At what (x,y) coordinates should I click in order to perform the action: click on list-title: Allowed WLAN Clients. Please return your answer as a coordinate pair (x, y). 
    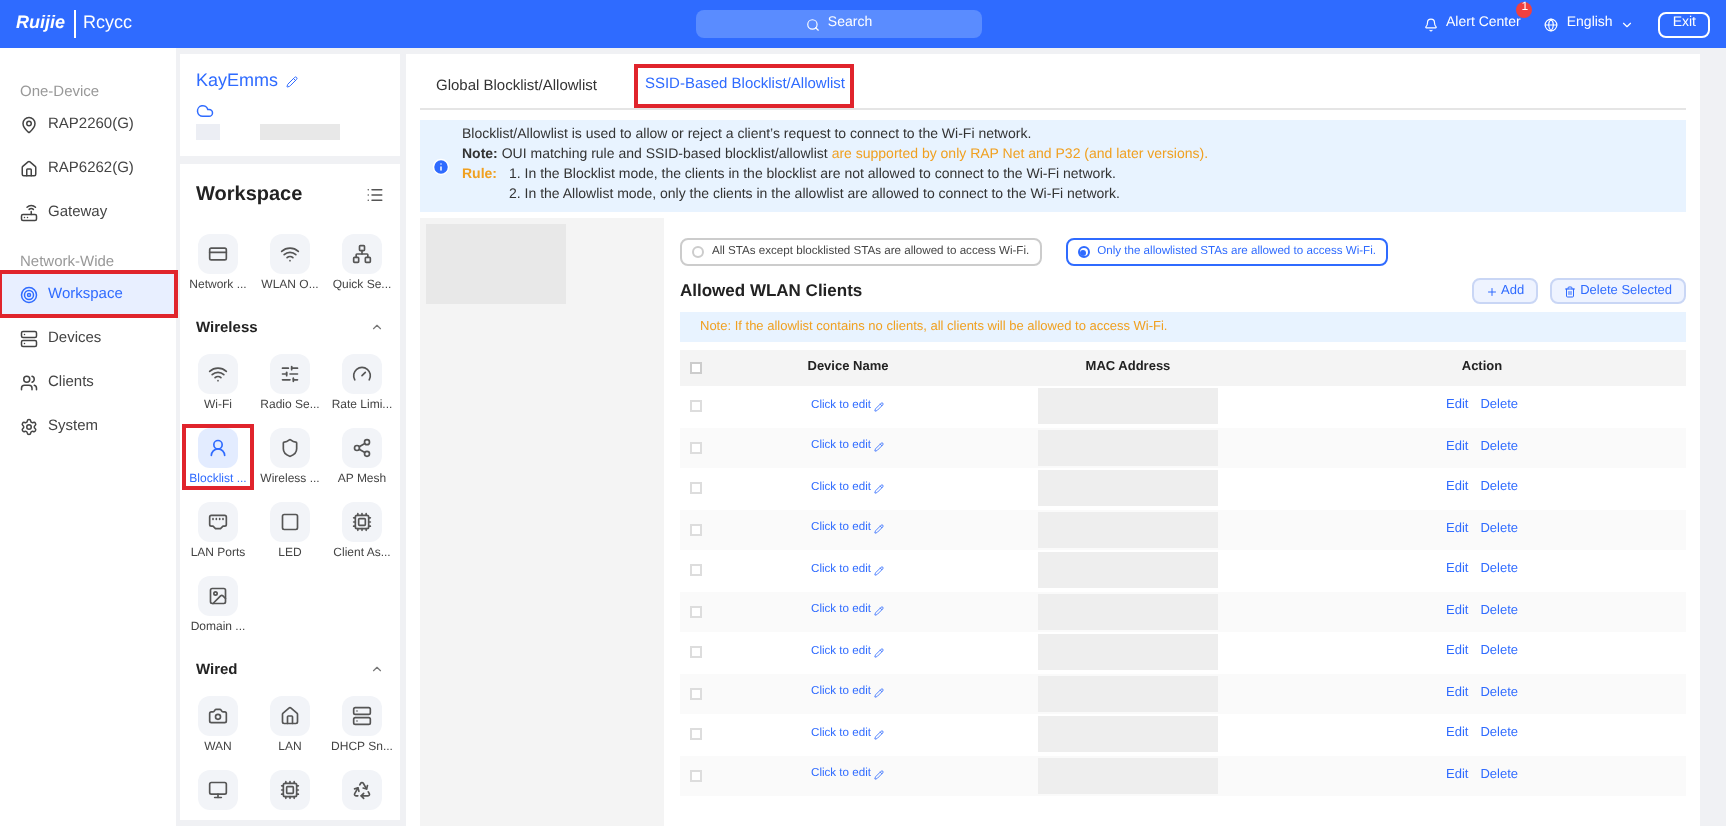
    Looking at the image, I should click on (771, 291).